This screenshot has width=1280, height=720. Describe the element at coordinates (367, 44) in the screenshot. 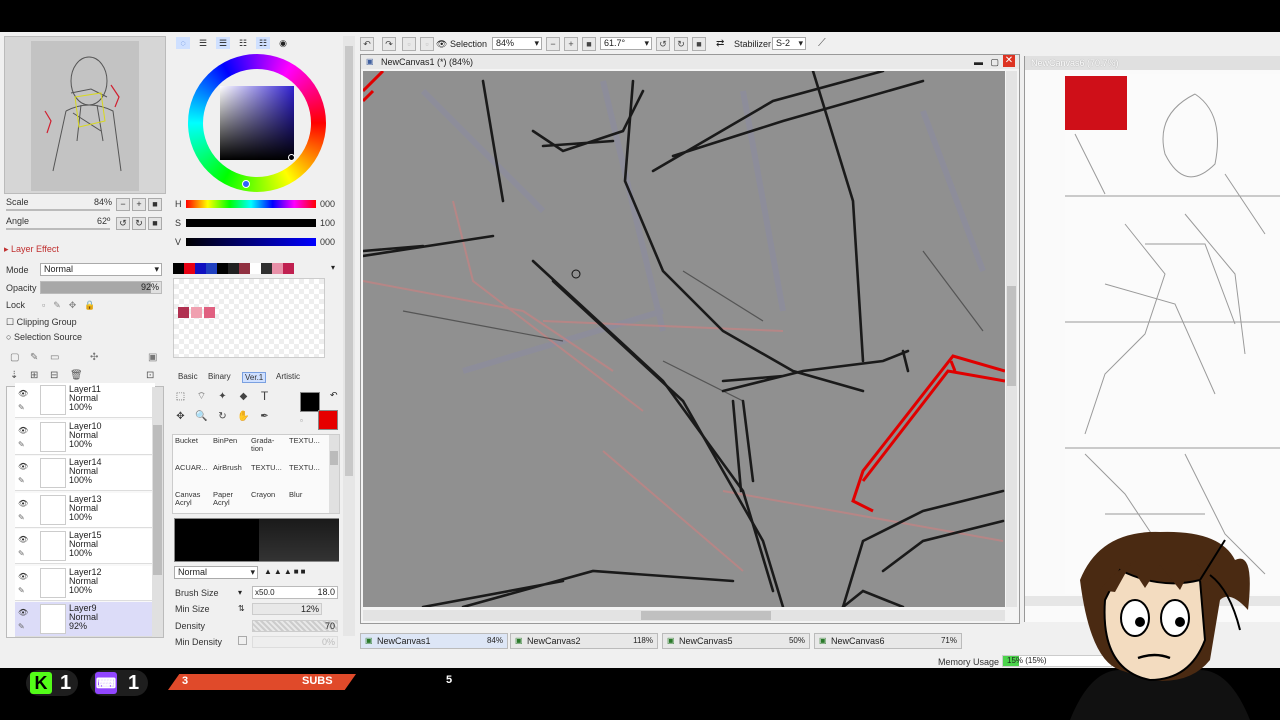

I see `undo-icon: ↶` at that location.